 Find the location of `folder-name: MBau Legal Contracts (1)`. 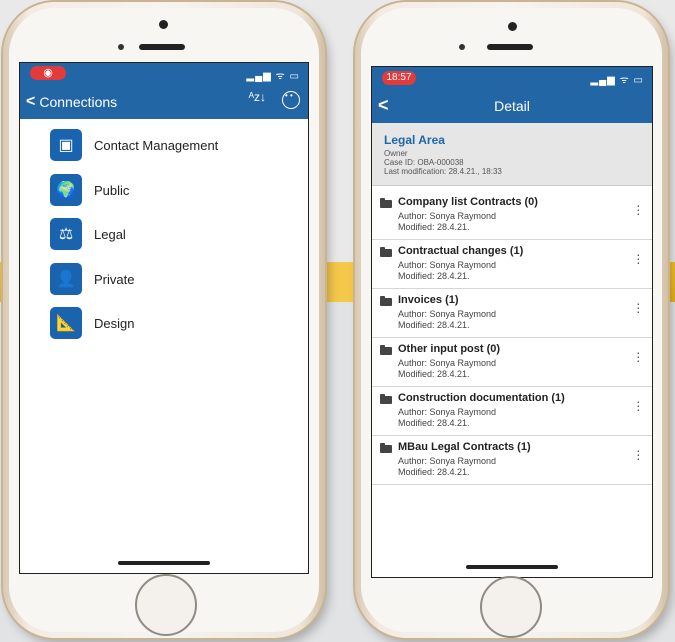

folder-name: MBau Legal Contracts (1) is located at coordinates (464, 447).